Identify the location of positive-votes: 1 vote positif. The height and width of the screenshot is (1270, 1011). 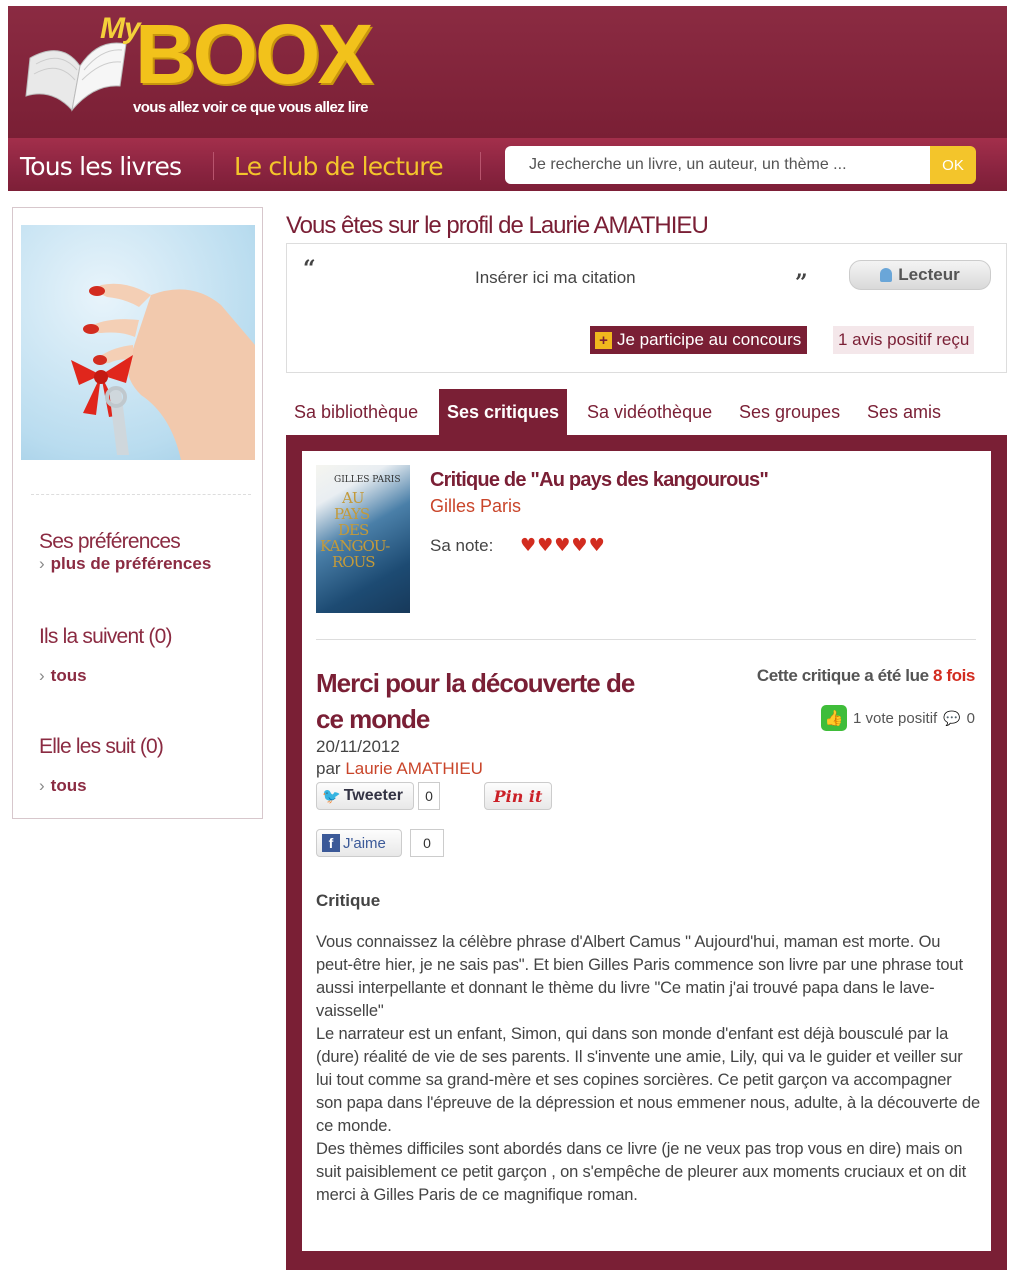
(895, 718).